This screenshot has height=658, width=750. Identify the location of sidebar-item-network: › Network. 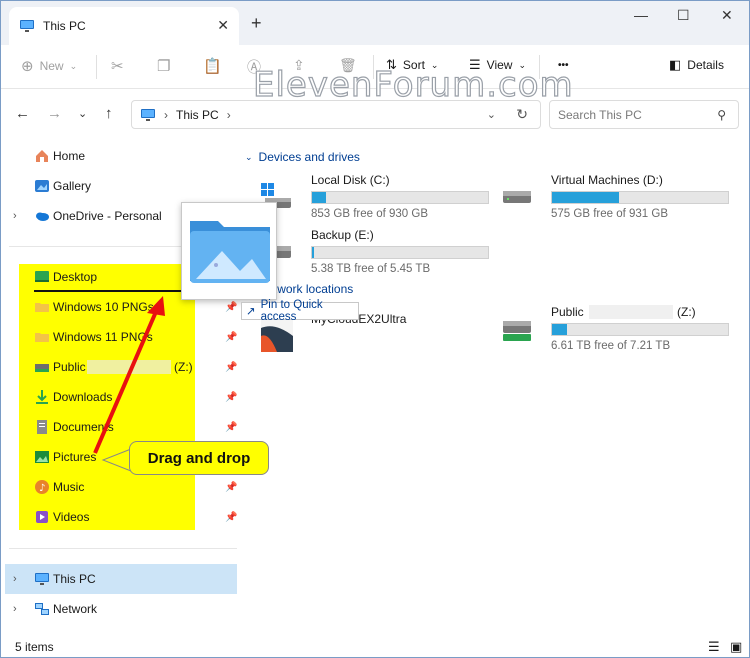
(119, 609).